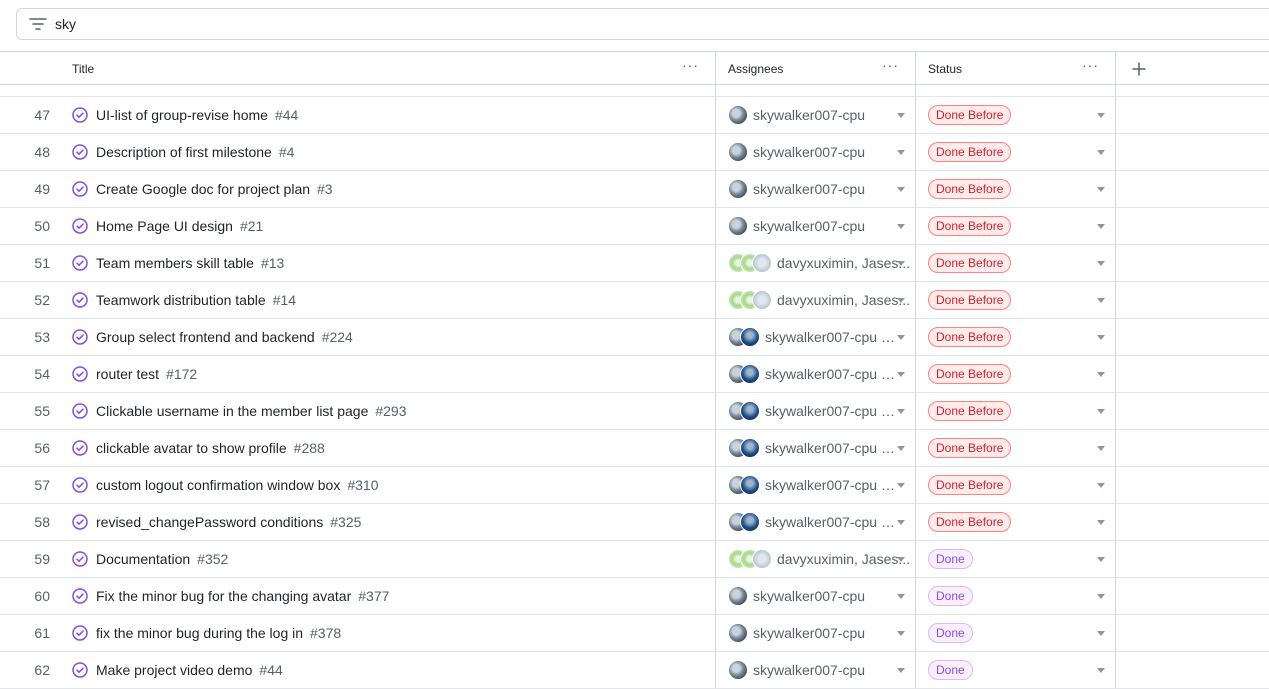 The width and height of the screenshot is (1269, 689). I want to click on column-header-status: Status ···, so click(1016, 68).